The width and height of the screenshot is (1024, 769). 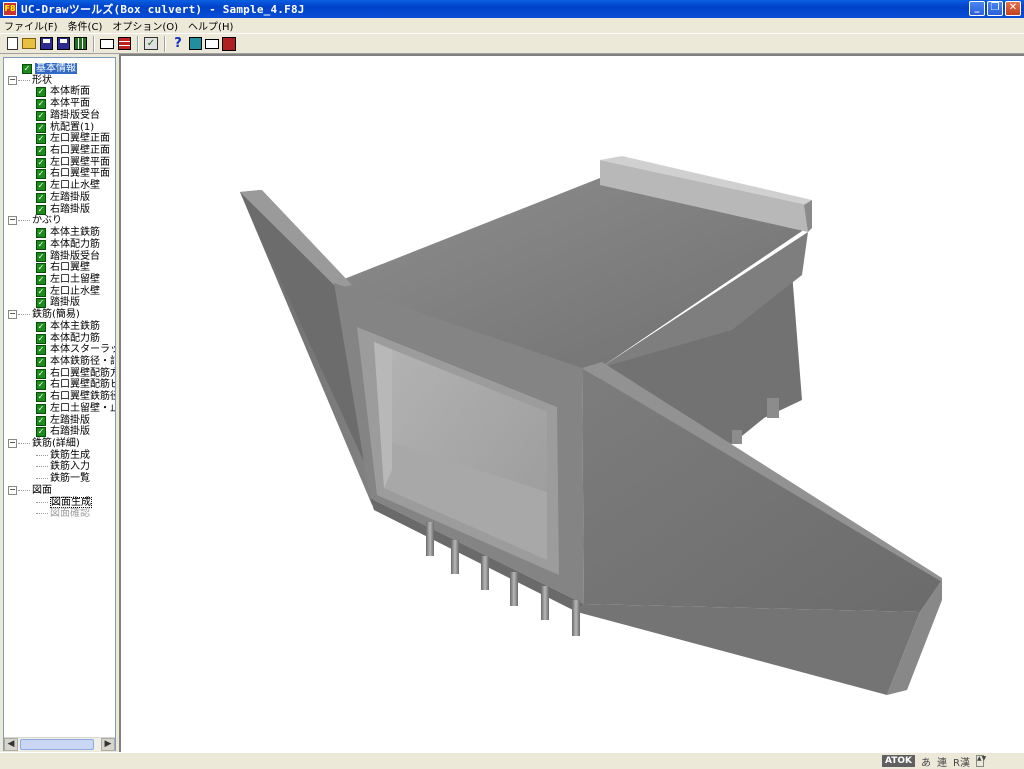 I want to click on tree-item-label: 本体断面, so click(x=70, y=91).